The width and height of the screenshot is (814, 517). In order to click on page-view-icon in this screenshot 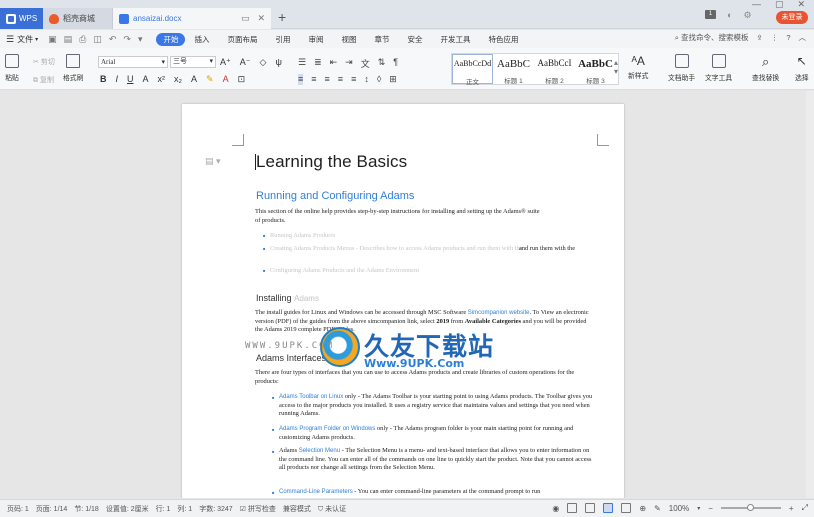, I will do `click(608, 508)`.